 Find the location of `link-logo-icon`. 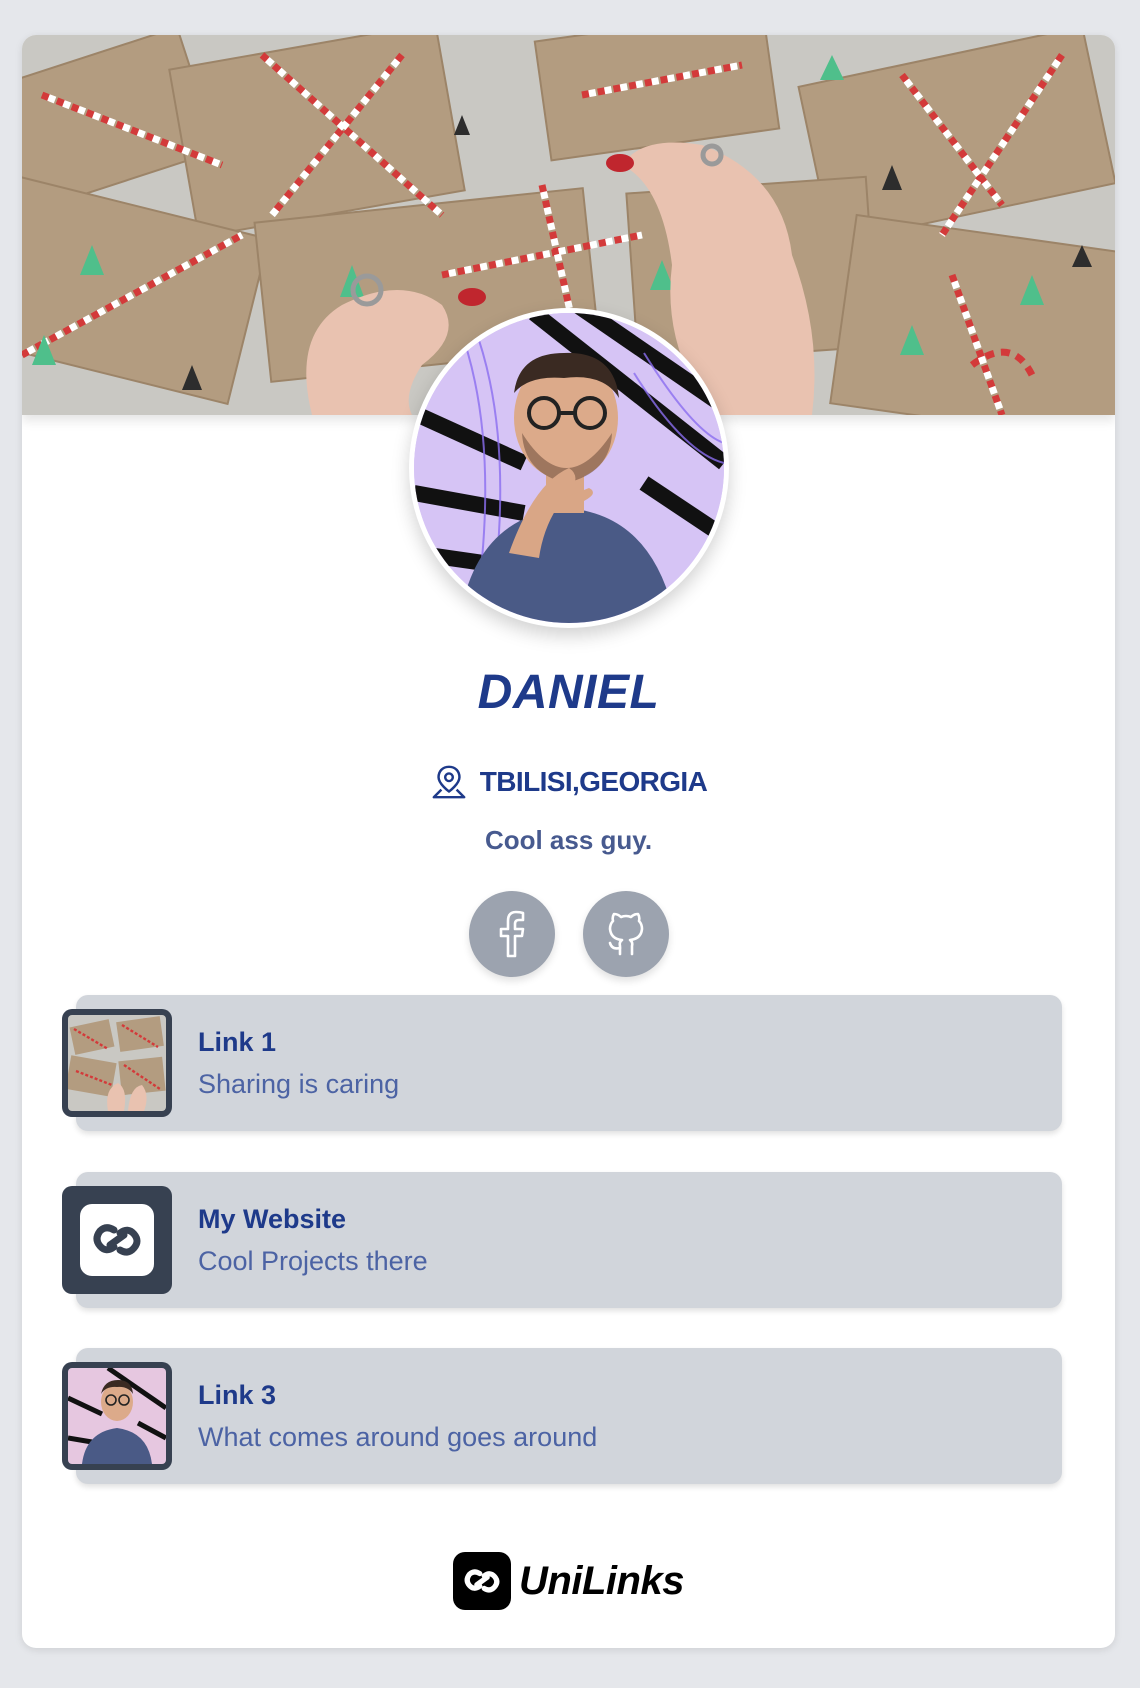

link-logo-icon is located at coordinates (117, 1240).